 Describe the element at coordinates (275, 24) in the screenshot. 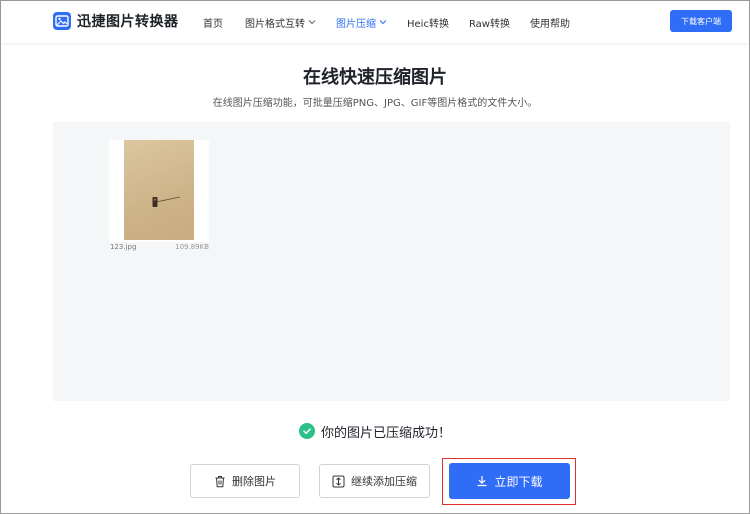

I see `nav-label: 图片格式互转` at that location.